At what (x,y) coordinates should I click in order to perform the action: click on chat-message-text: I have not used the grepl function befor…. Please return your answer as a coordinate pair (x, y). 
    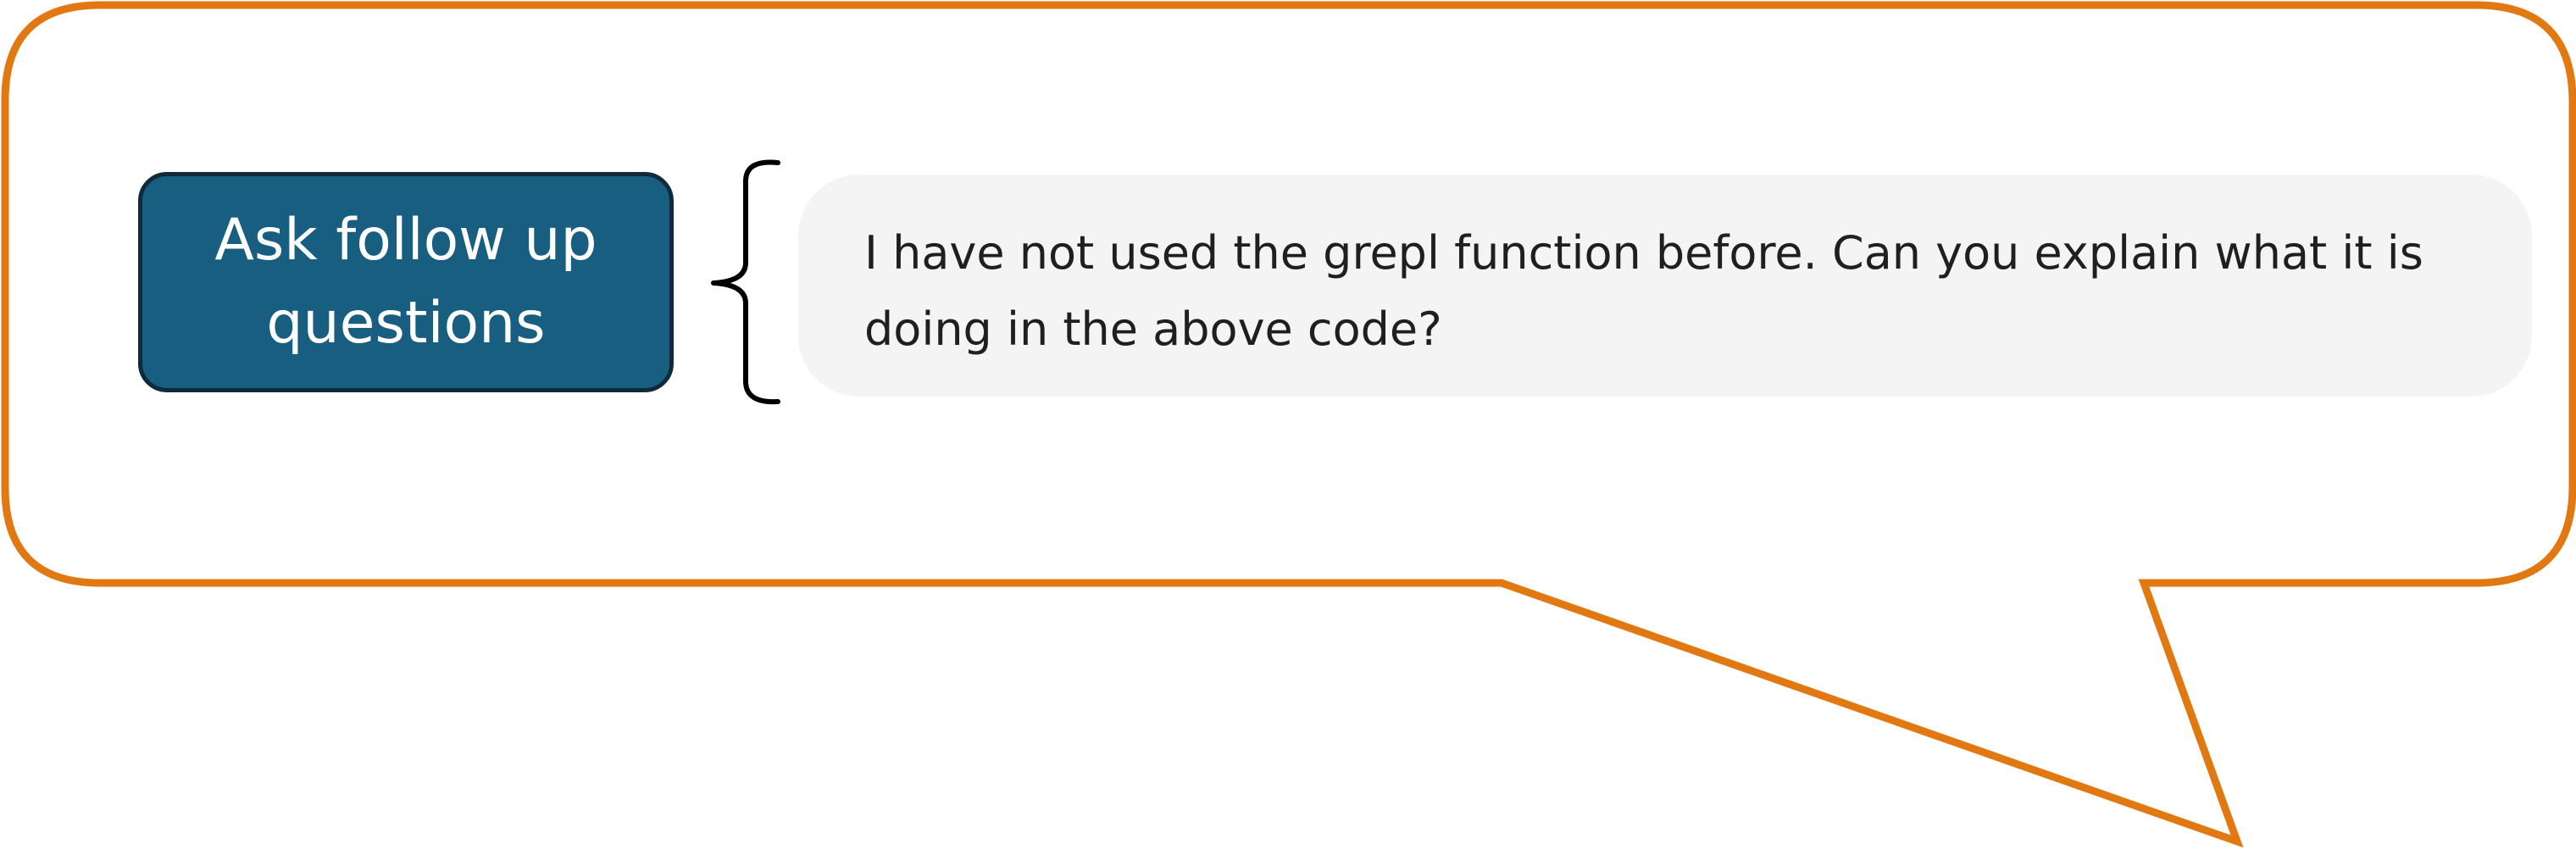
    Looking at the image, I should click on (1643, 291).